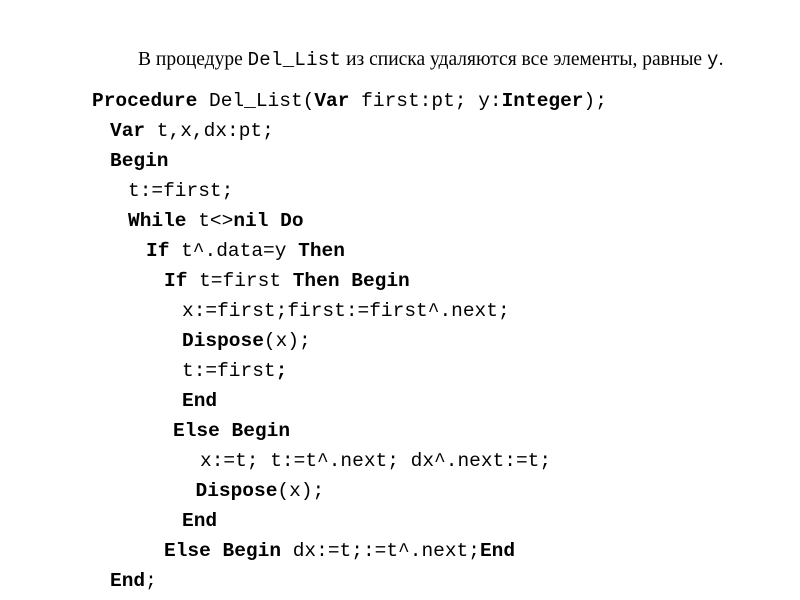  I want to click on code-line: x:=first;first:=first^.next;, so click(442, 311).